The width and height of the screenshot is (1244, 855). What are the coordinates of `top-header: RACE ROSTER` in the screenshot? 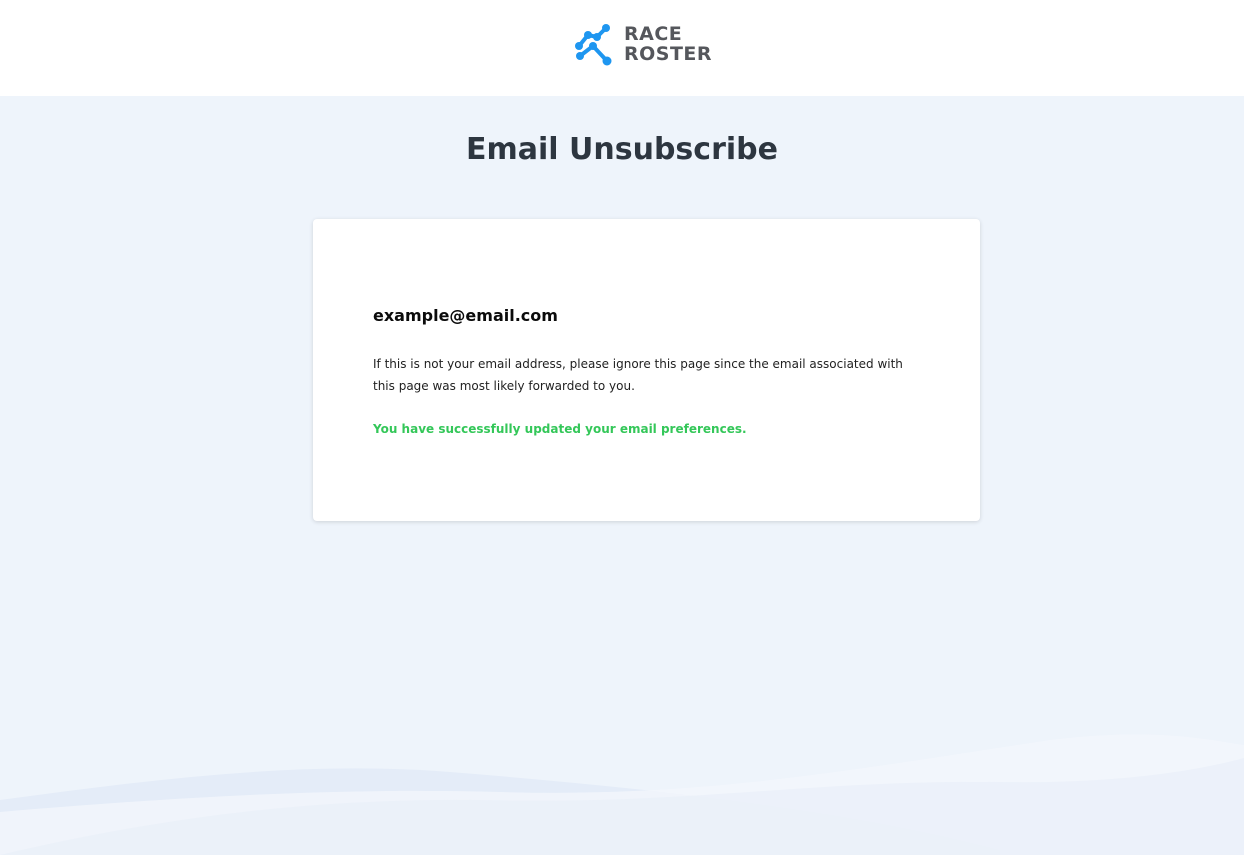 It's located at (622, 48).